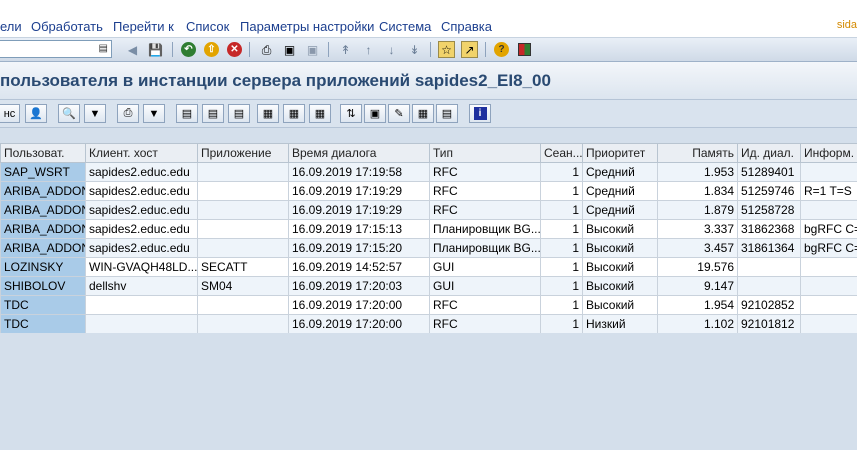  What do you see at coordinates (141, 286) in the screenshot?
I see `cell-client-host: dellshv` at bounding box center [141, 286].